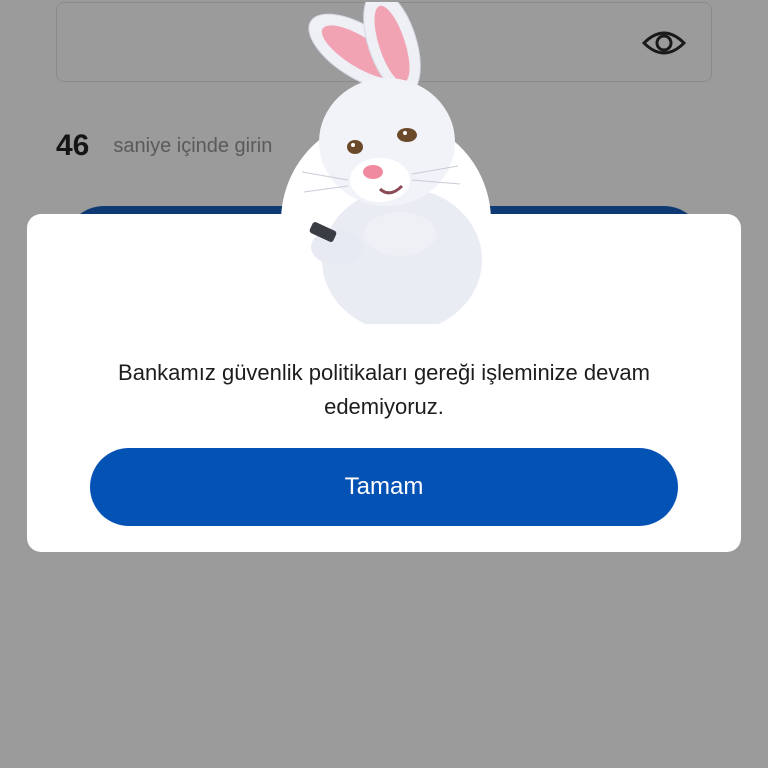 The width and height of the screenshot is (768, 768). I want to click on countdown-label: saniye içinde girin, so click(193, 145).